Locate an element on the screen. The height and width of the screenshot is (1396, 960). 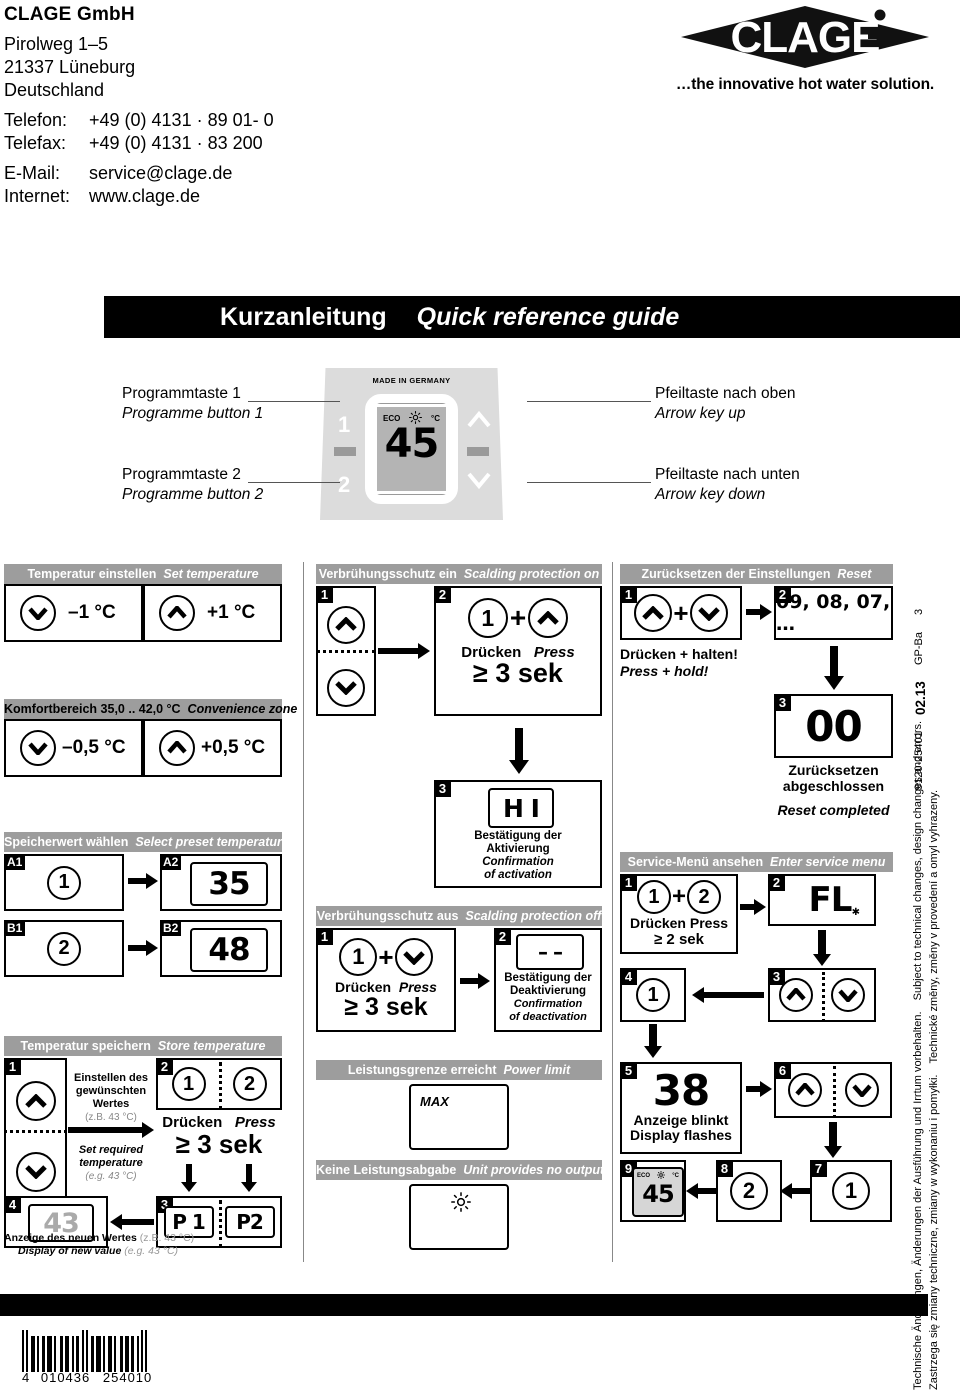
preset-b2-value: 48 is located at coordinates (229, 950).